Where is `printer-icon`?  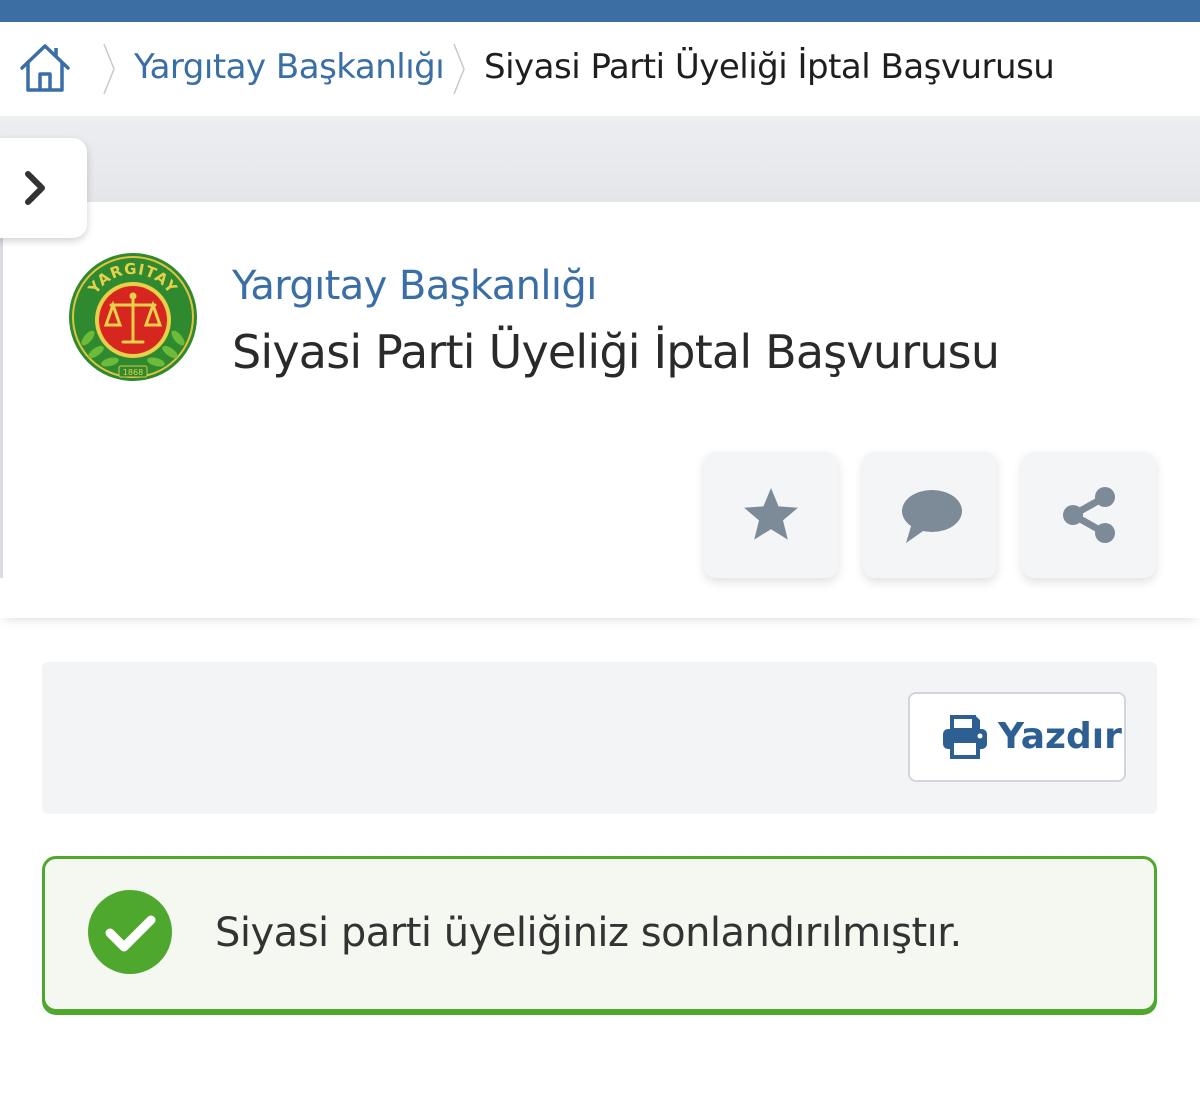 printer-icon is located at coordinates (965, 737).